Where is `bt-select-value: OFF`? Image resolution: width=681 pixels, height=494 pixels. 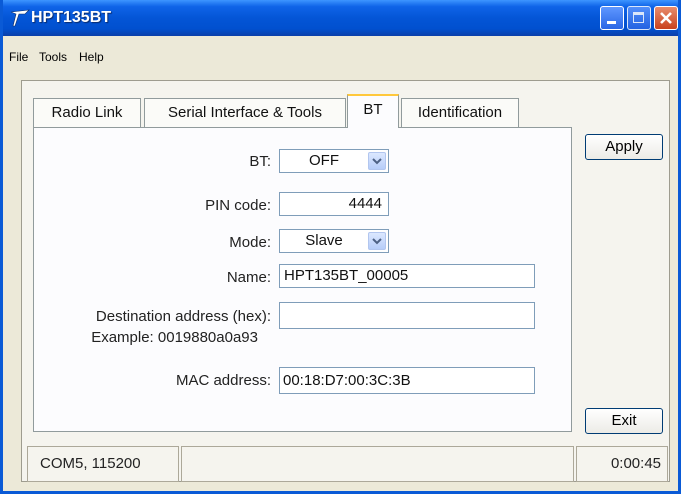
bt-select-value: OFF is located at coordinates (324, 160).